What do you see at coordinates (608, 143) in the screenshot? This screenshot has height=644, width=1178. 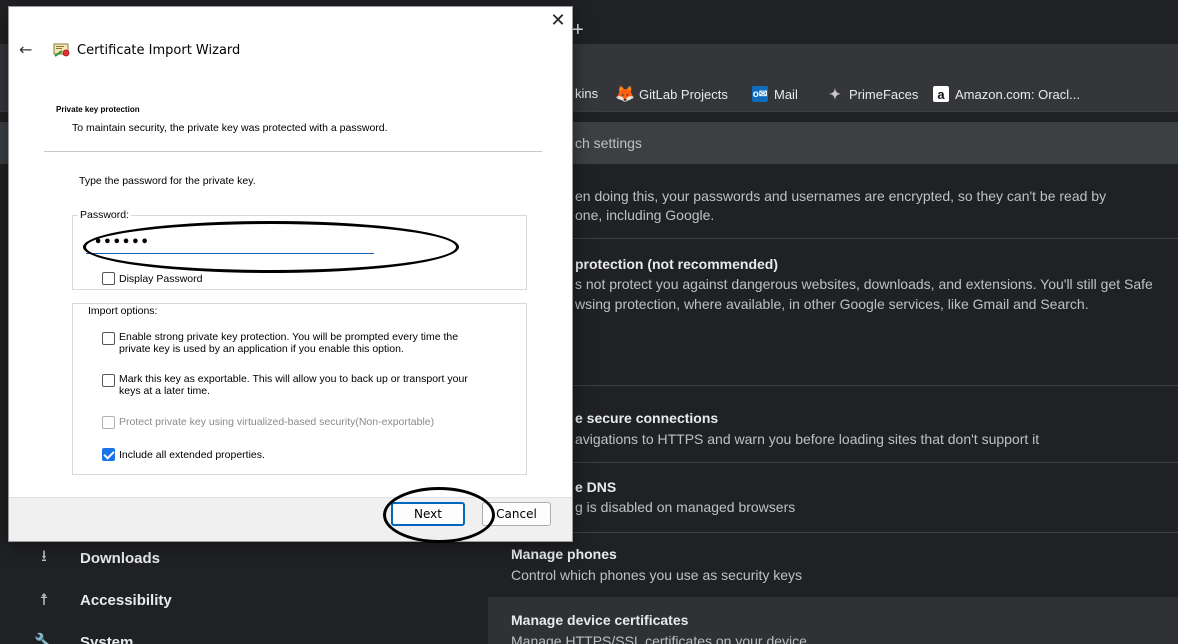 I see `search-placeholder: ch settings` at bounding box center [608, 143].